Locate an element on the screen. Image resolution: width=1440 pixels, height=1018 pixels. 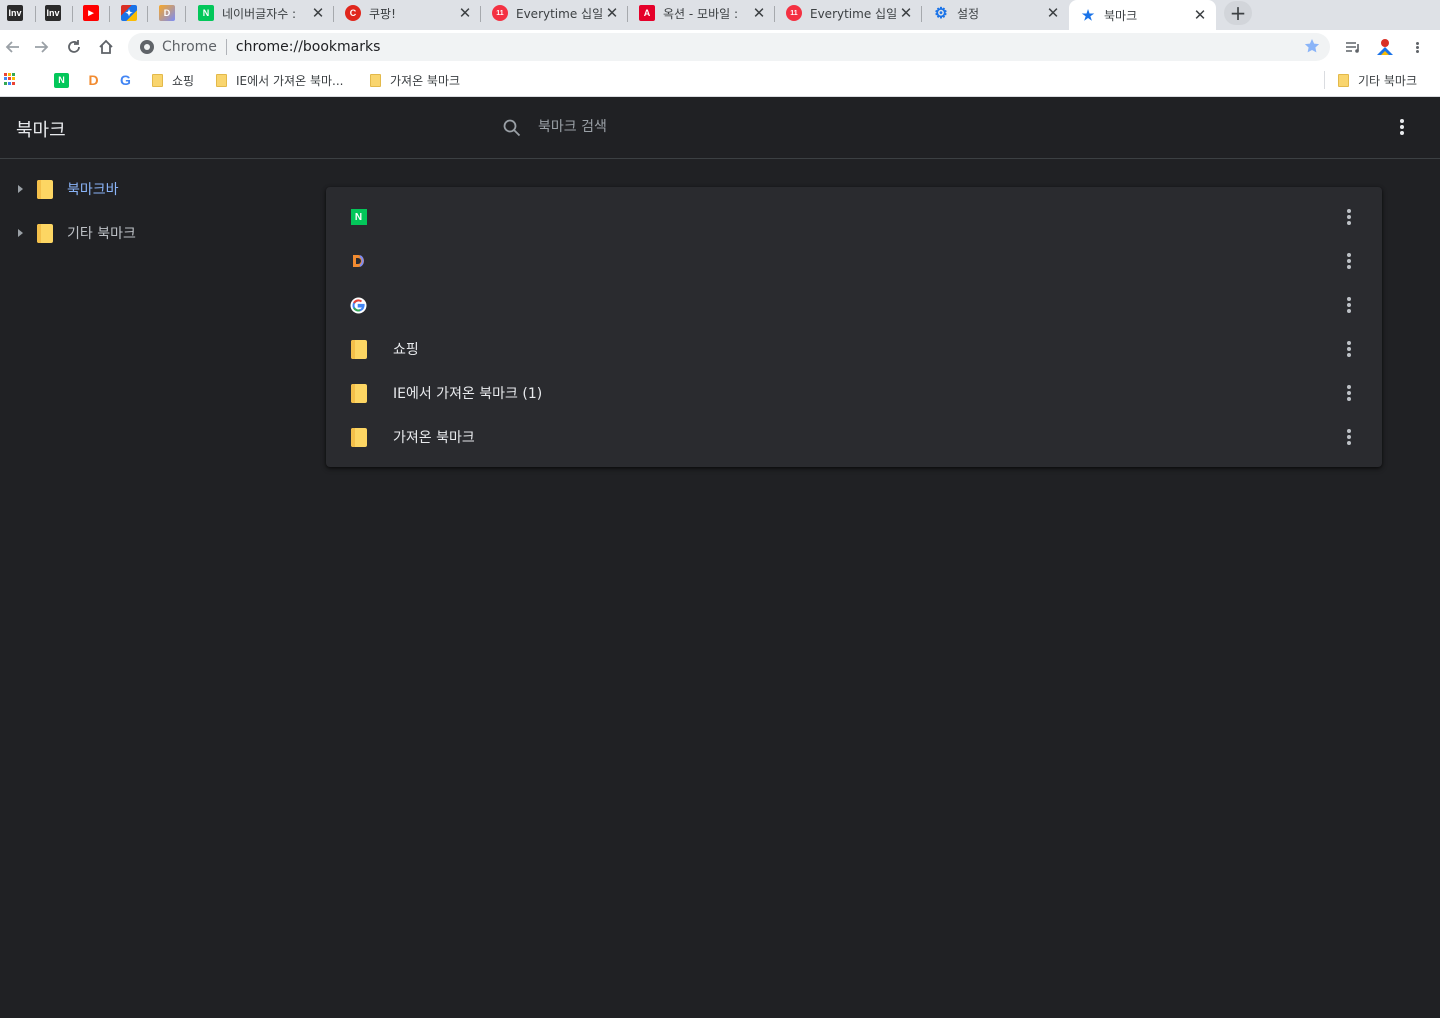
coupang-icon: C is located at coordinates (353, 13).